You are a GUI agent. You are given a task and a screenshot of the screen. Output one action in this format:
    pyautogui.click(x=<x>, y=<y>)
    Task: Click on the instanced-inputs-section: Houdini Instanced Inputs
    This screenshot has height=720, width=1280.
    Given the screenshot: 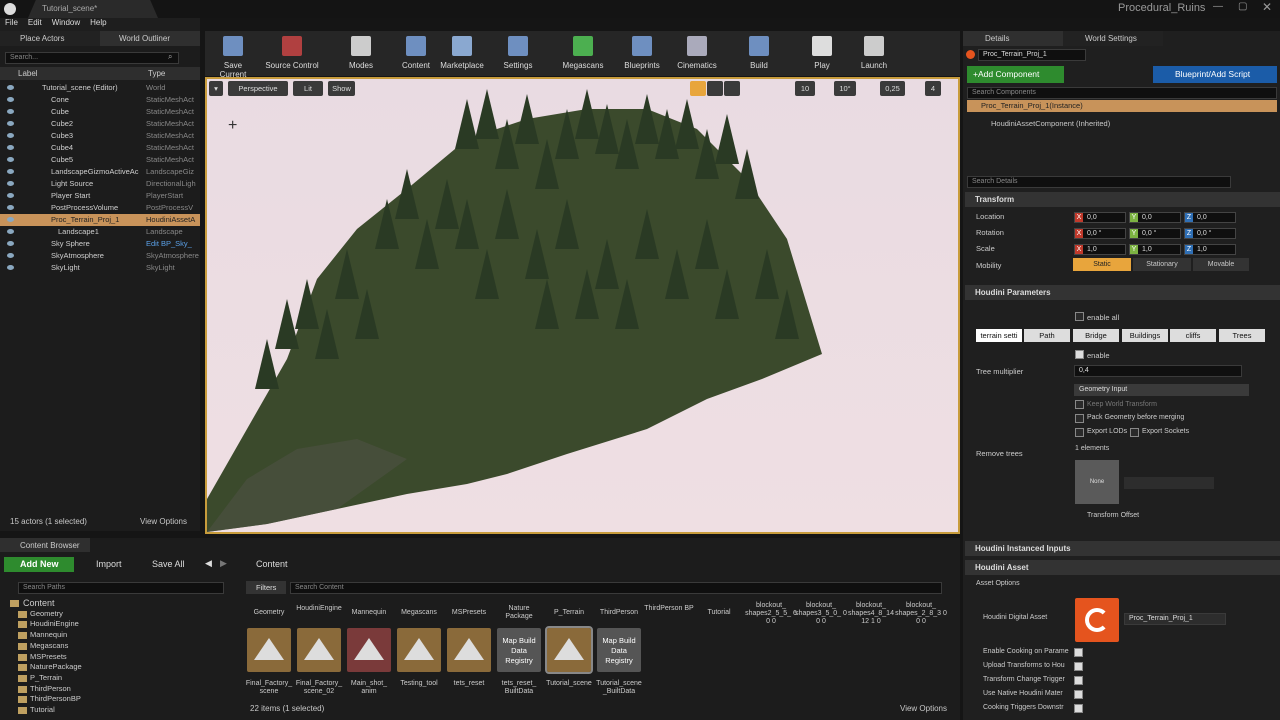 What is the action you would take?
    pyautogui.click(x=1122, y=548)
    